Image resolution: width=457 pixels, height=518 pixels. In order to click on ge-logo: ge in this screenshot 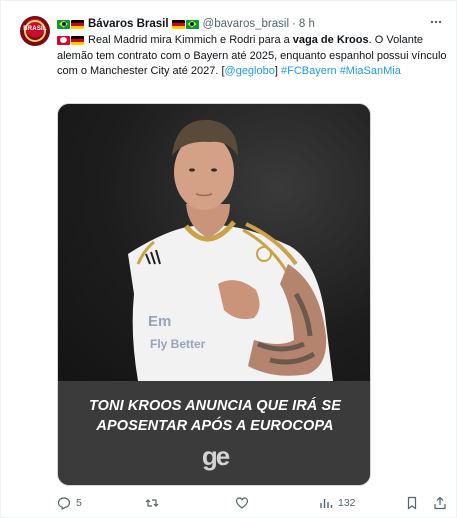, I will do `click(215, 456)`.